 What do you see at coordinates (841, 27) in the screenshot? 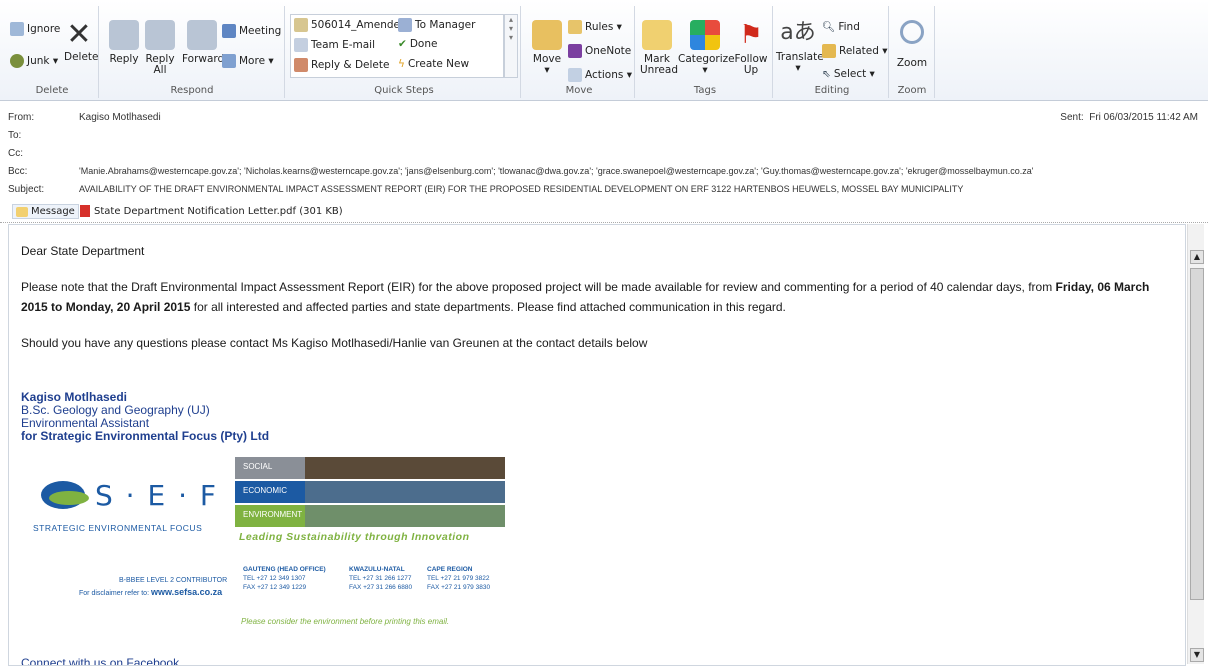
I see `find-button: 🔍︎ Find` at bounding box center [841, 27].